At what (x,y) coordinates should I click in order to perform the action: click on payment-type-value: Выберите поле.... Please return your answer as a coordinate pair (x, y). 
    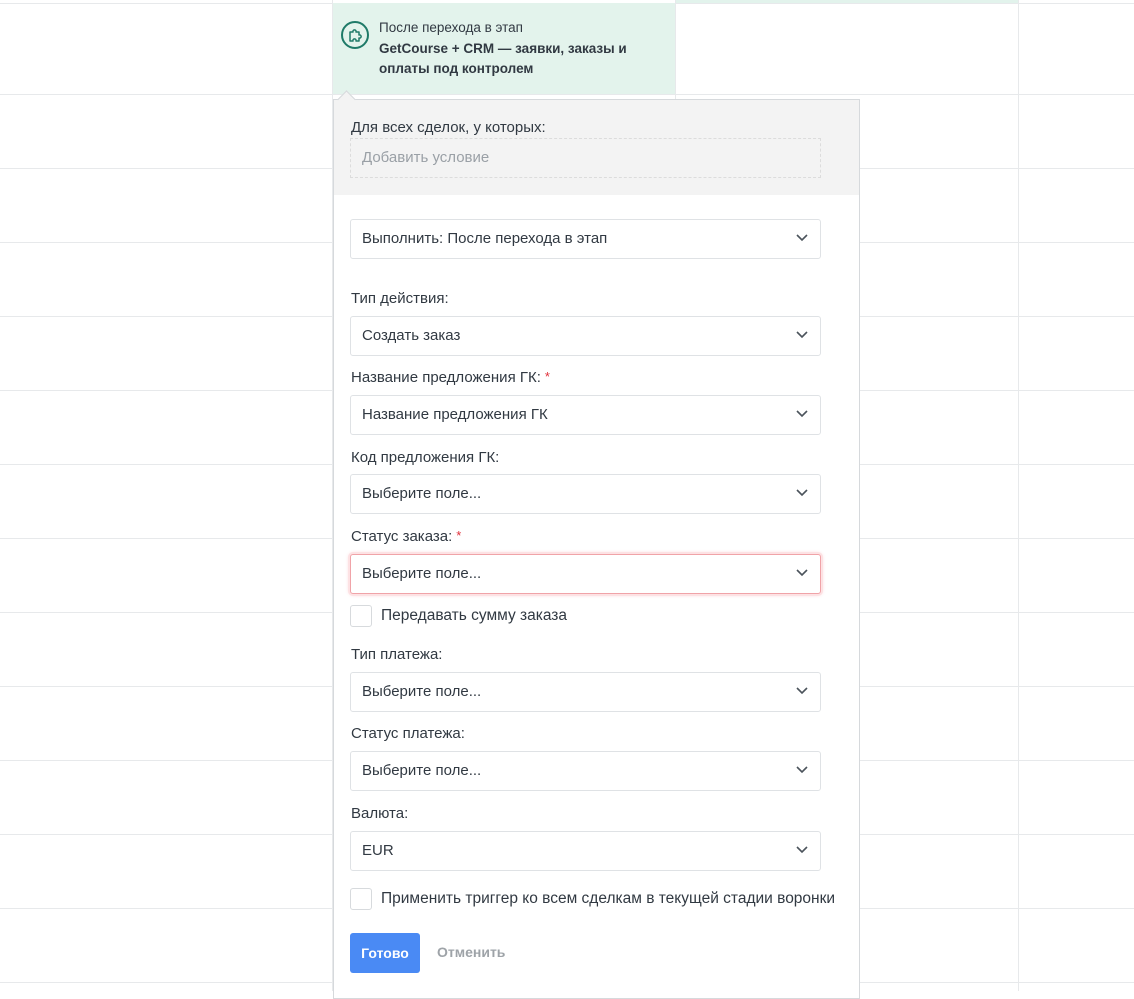
    Looking at the image, I should click on (422, 691).